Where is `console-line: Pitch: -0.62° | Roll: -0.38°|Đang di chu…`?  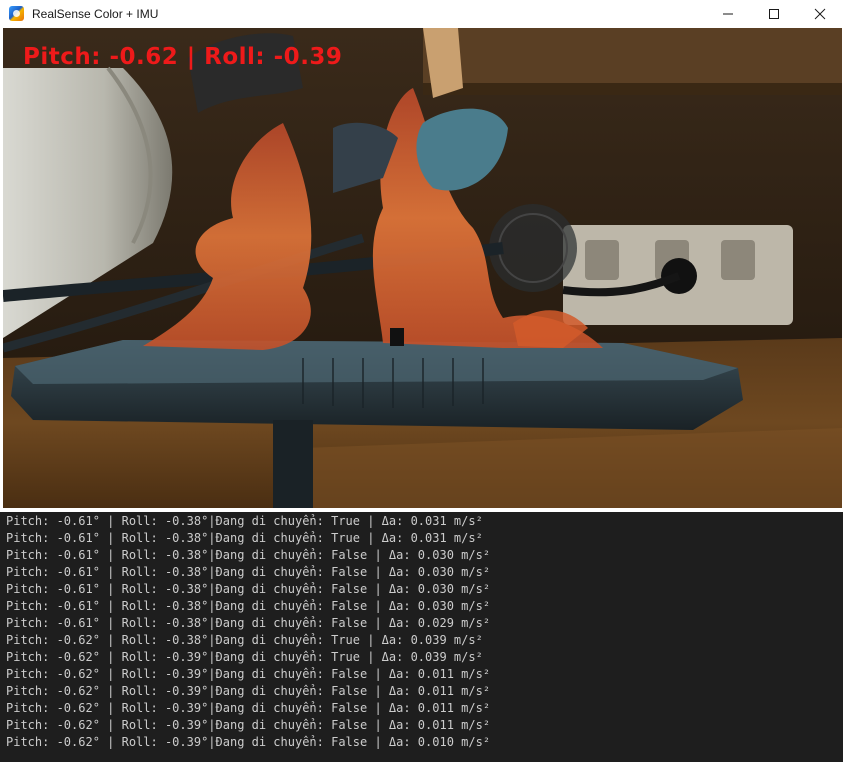 console-line: Pitch: -0.62° | Roll: -0.38°|Đang di chu… is located at coordinates (244, 640).